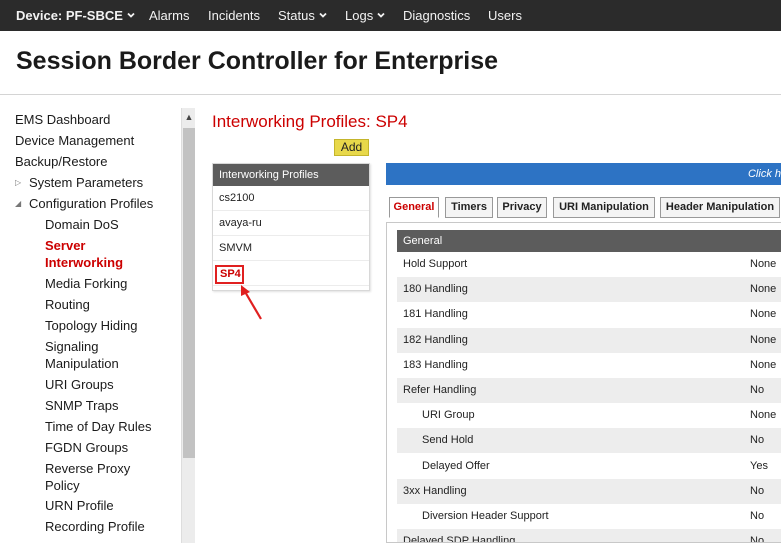 The width and height of the screenshot is (781, 543). I want to click on table-row: Diversion Header Support No, so click(589, 516).